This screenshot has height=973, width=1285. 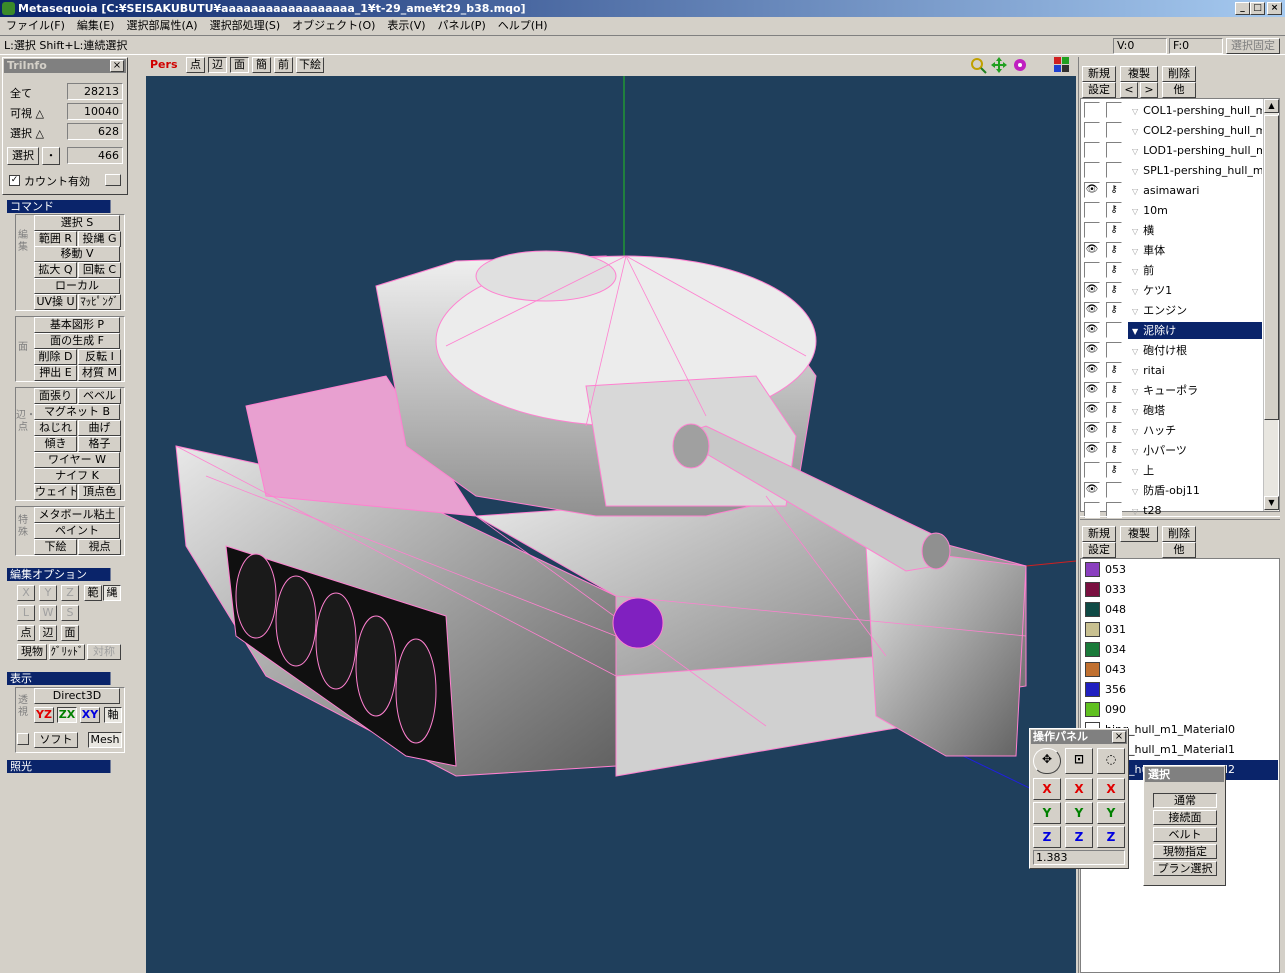 I want to click on object-new-button: 新規, so click(x=1099, y=74).